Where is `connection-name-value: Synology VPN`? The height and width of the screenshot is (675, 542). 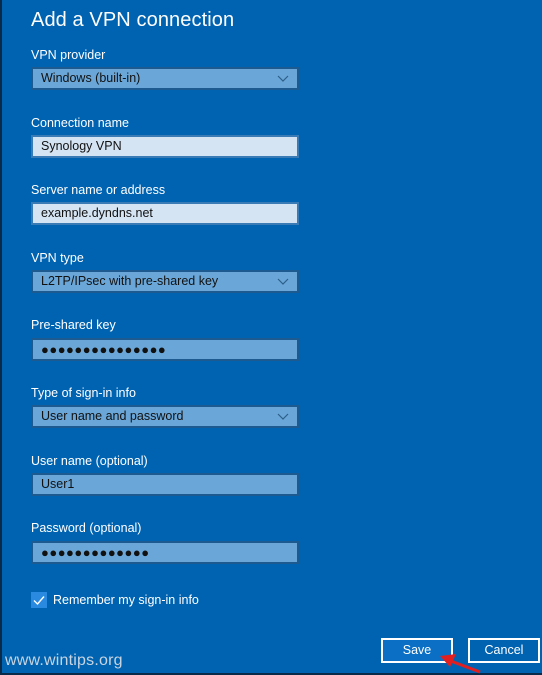
connection-name-value: Synology VPN is located at coordinates (81, 146).